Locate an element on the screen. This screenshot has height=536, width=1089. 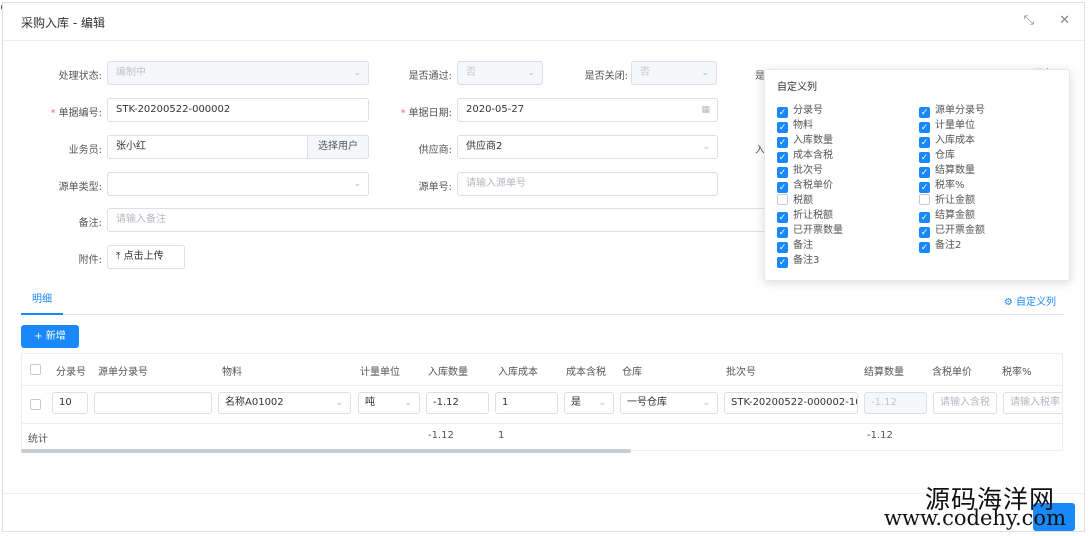
column-option: 折让金额 is located at coordinates (947, 201).